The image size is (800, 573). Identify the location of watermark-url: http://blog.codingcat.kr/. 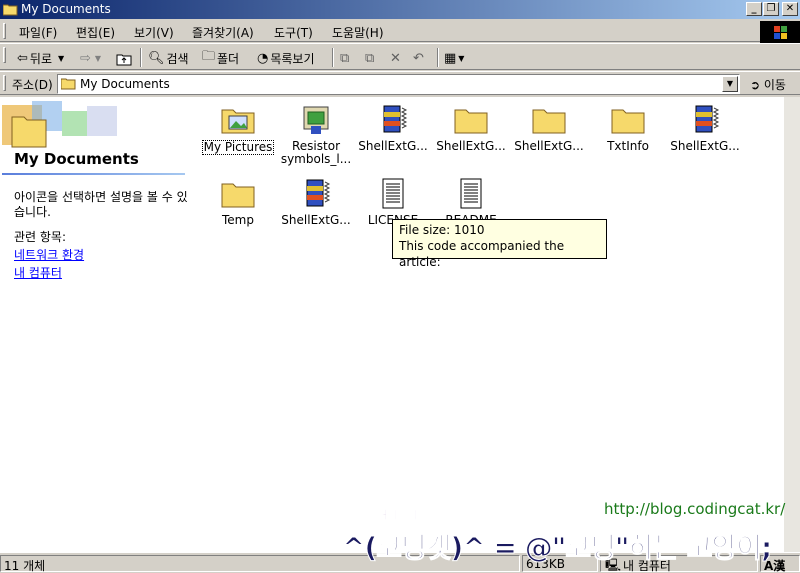
(695, 509).